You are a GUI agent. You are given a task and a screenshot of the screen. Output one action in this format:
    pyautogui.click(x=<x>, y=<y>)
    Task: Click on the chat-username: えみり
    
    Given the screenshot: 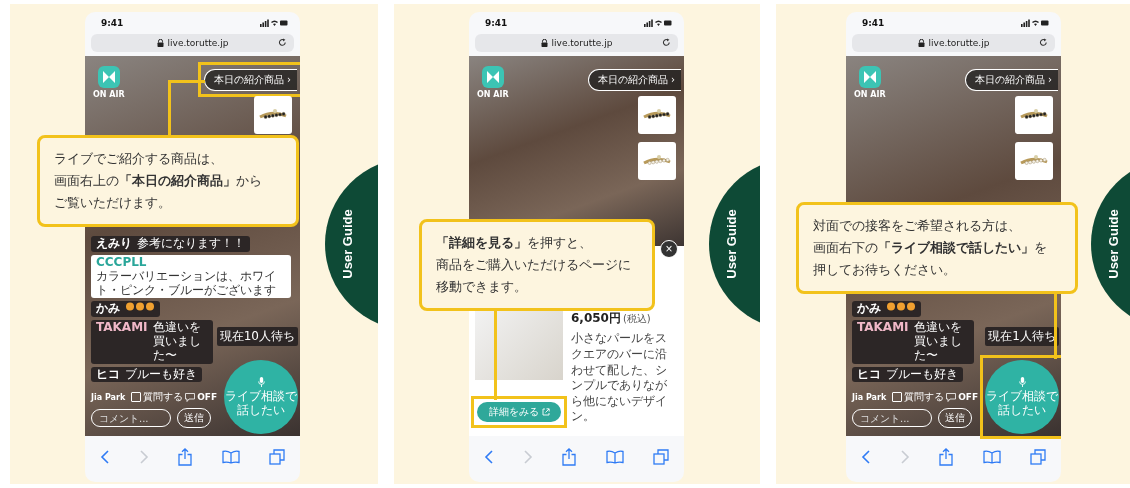 What is the action you would take?
    pyautogui.click(x=114, y=244)
    